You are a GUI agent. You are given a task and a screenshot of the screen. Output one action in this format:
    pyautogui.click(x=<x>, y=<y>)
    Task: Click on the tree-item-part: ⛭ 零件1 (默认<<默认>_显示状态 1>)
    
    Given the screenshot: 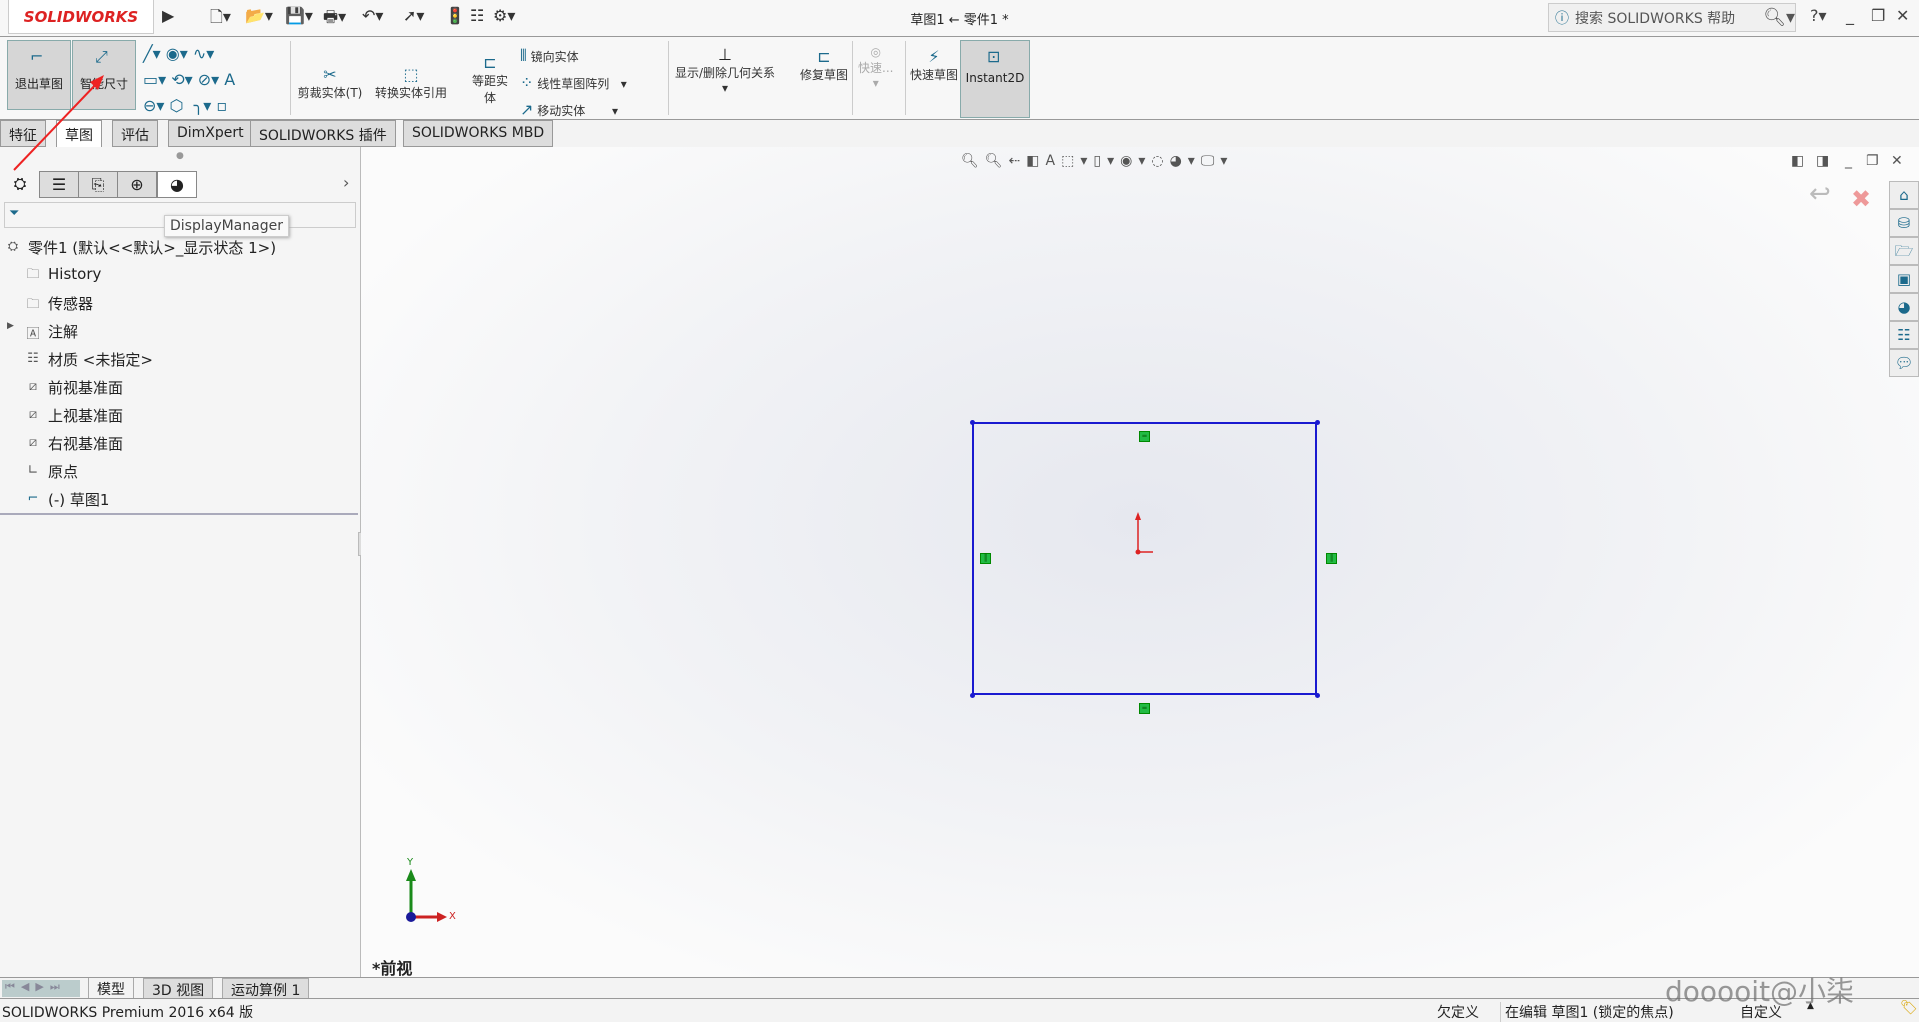 What is the action you would take?
    pyautogui.click(x=140, y=247)
    